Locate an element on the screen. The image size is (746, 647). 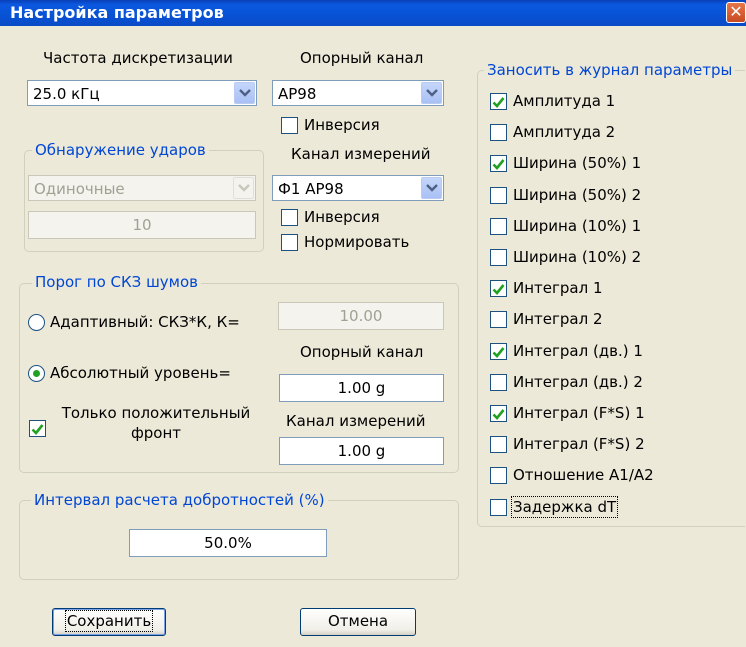
adaptive-k-field: 10.00 is located at coordinates (361, 316).